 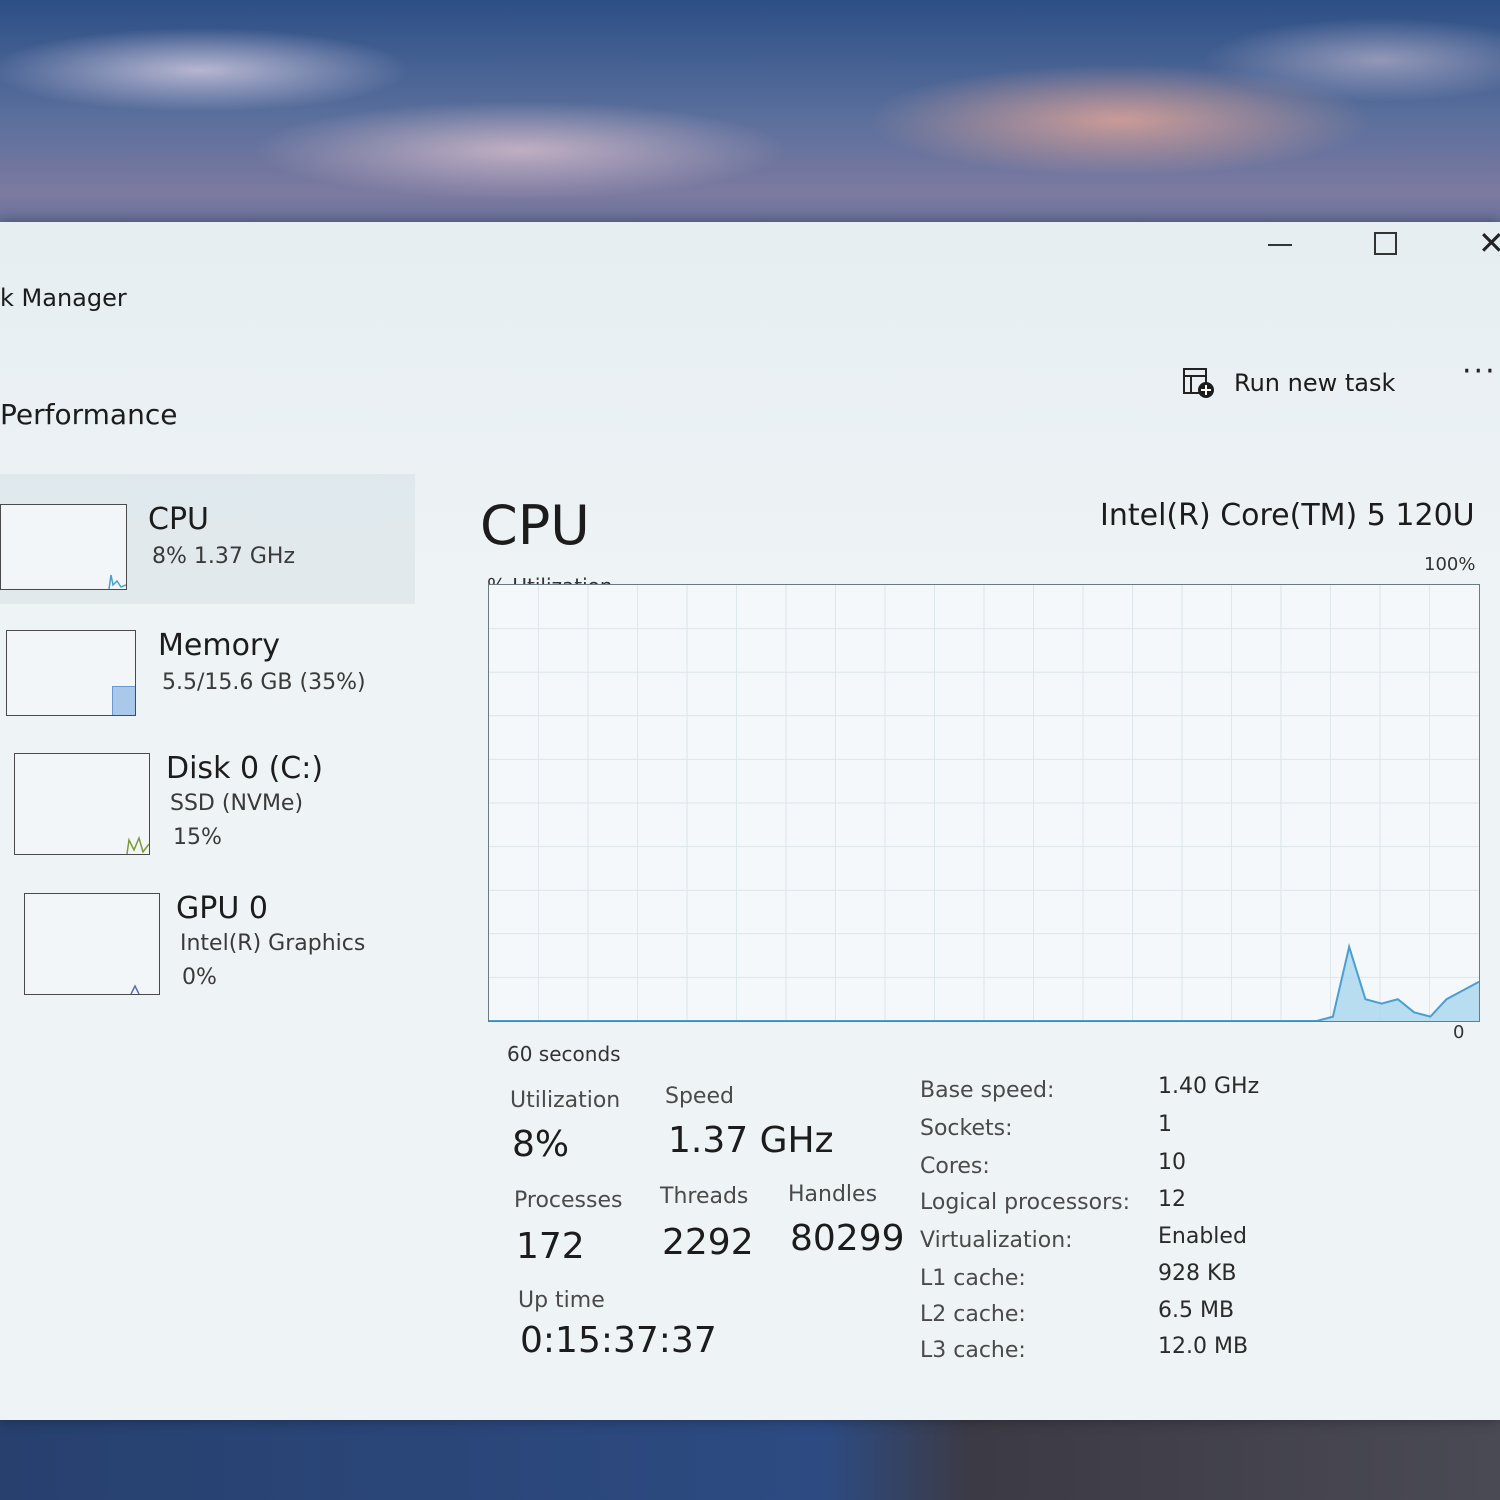 What do you see at coordinates (1287, 515) in the screenshot?
I see `cpu-model-name: Intel(R) Core(TM) 5 120U` at bounding box center [1287, 515].